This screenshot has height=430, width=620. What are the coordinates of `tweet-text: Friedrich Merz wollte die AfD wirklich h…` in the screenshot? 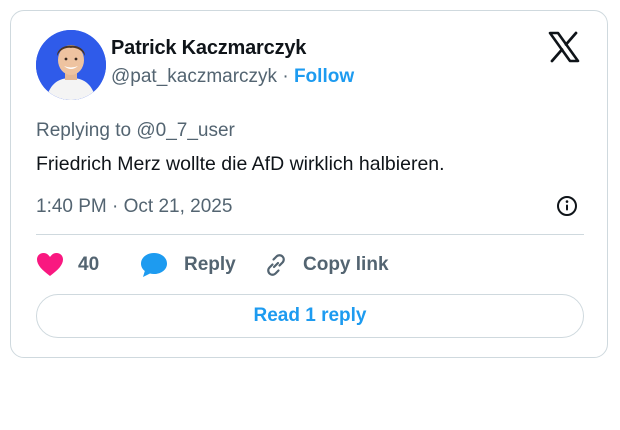 It's located at (240, 164).